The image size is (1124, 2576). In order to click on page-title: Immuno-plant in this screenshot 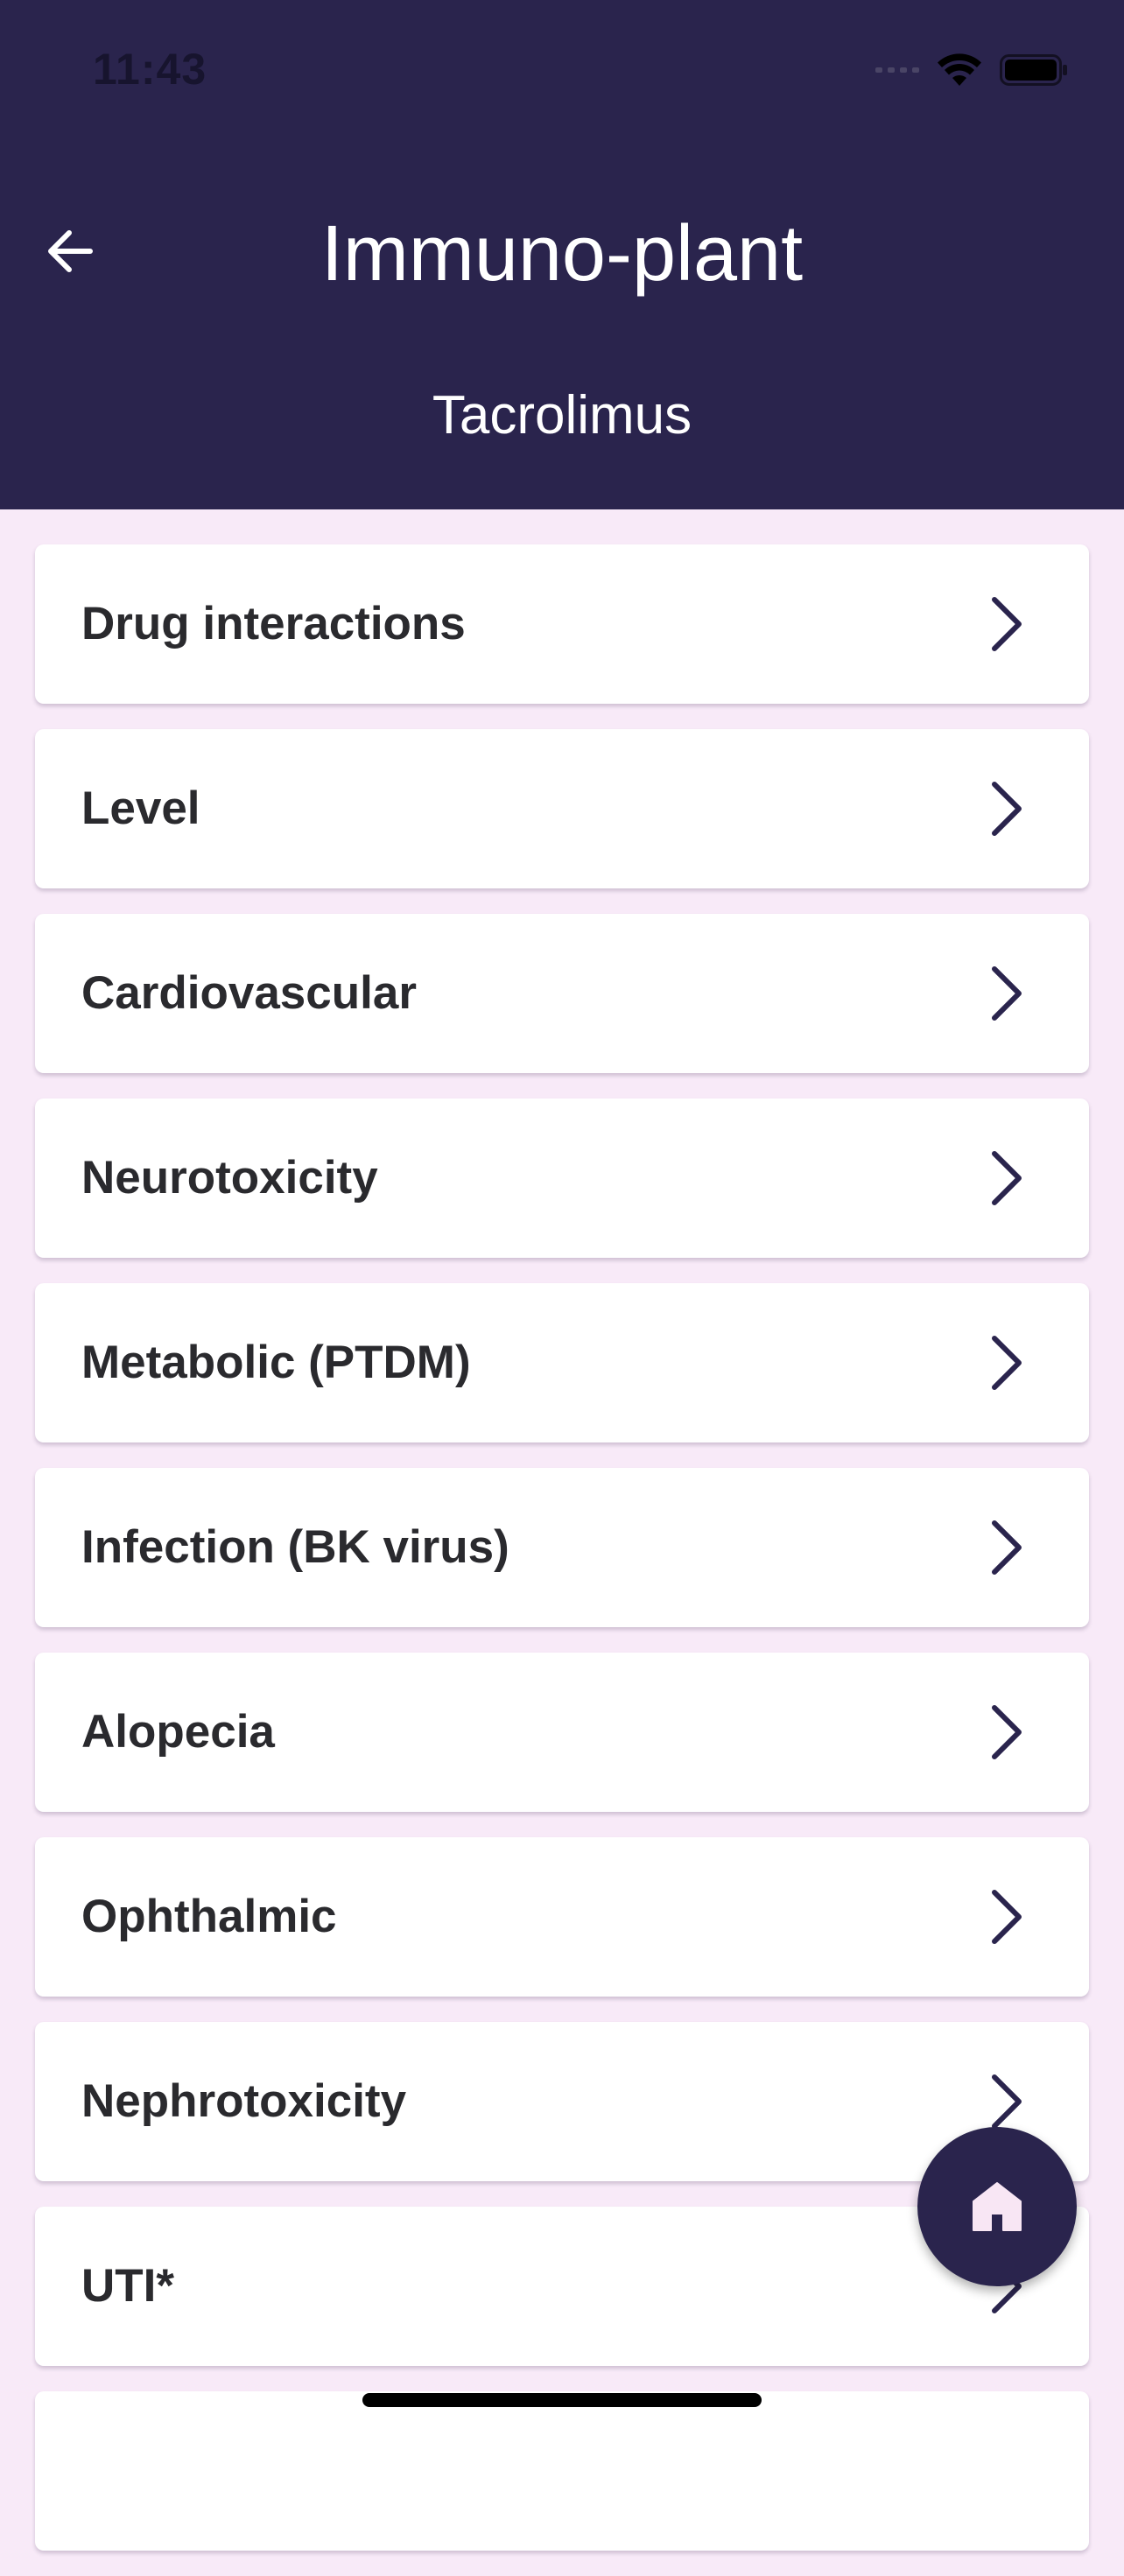, I will do `click(562, 254)`.